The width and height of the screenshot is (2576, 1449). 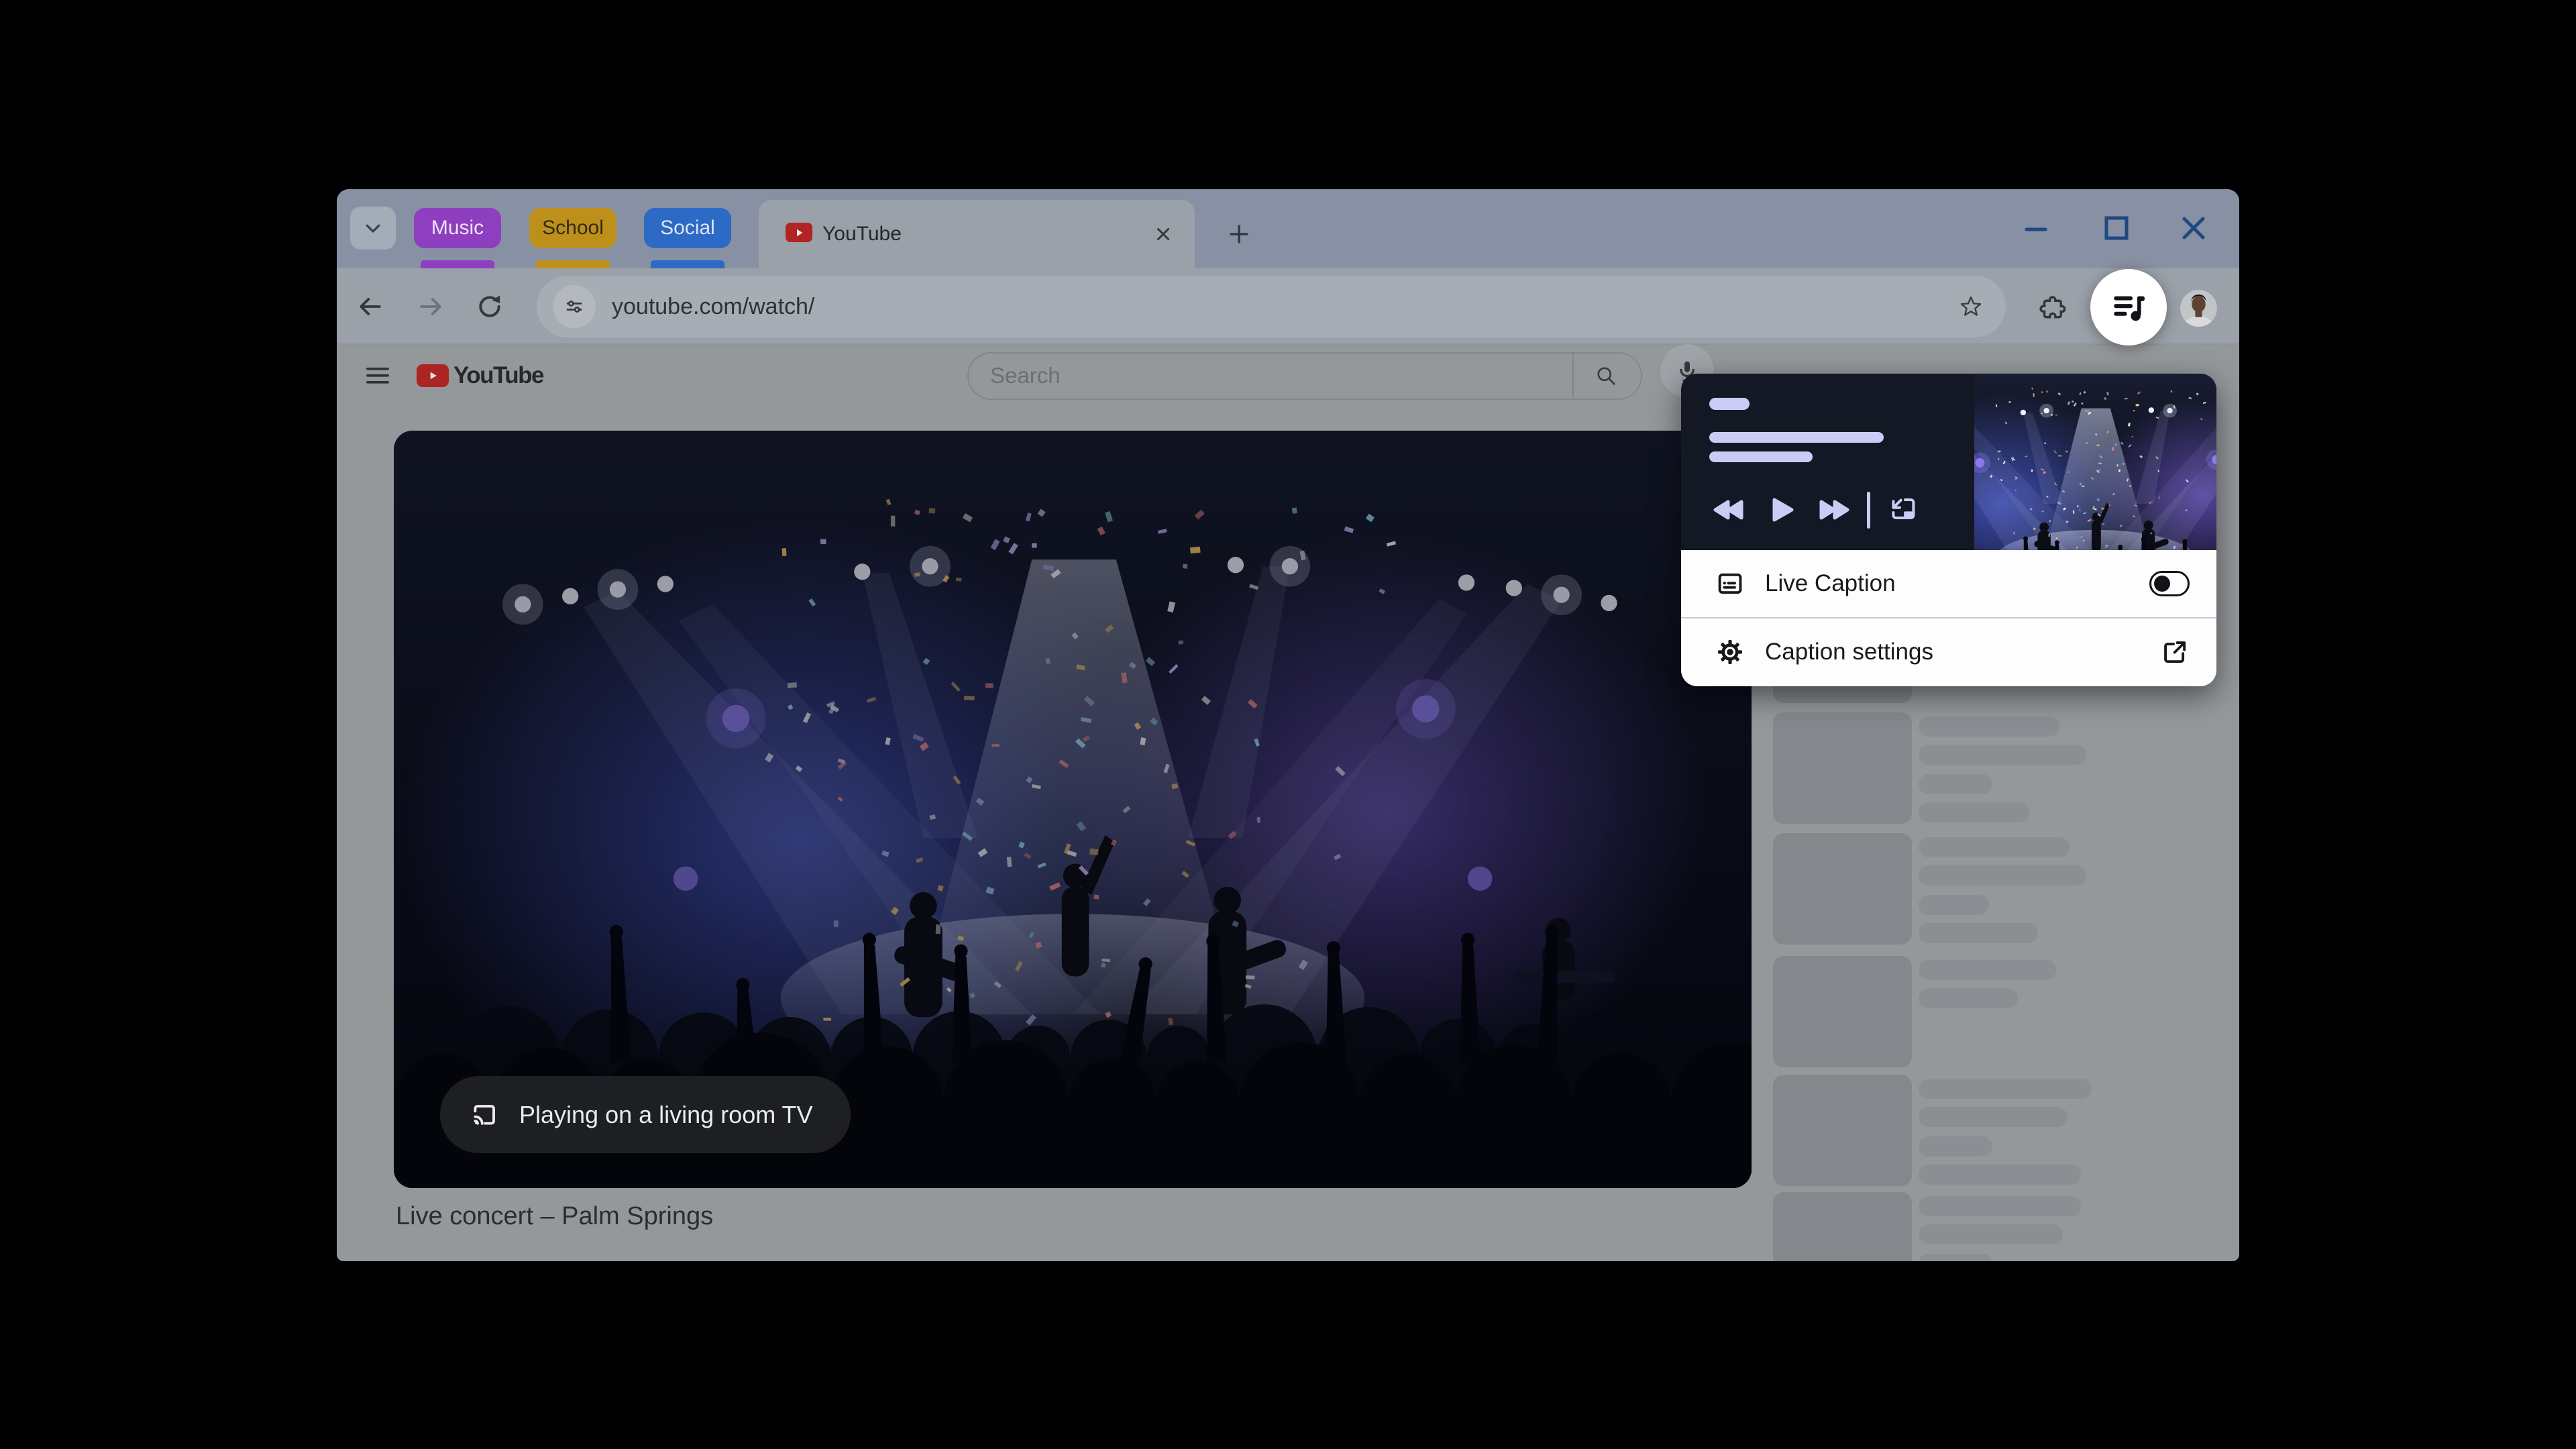 I want to click on search-bar, so click(x=1304, y=376).